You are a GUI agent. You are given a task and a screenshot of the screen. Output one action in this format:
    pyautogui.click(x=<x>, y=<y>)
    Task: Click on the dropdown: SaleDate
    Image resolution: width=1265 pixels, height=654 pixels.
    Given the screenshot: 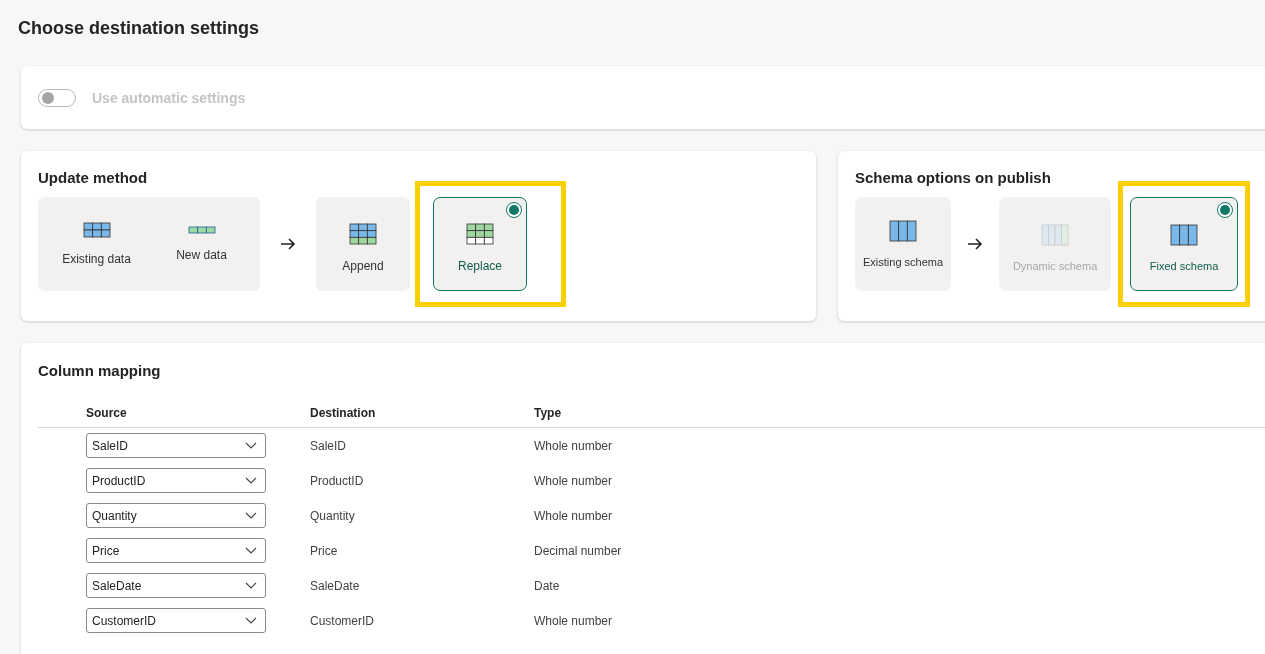 What is the action you would take?
    pyautogui.click(x=176, y=585)
    